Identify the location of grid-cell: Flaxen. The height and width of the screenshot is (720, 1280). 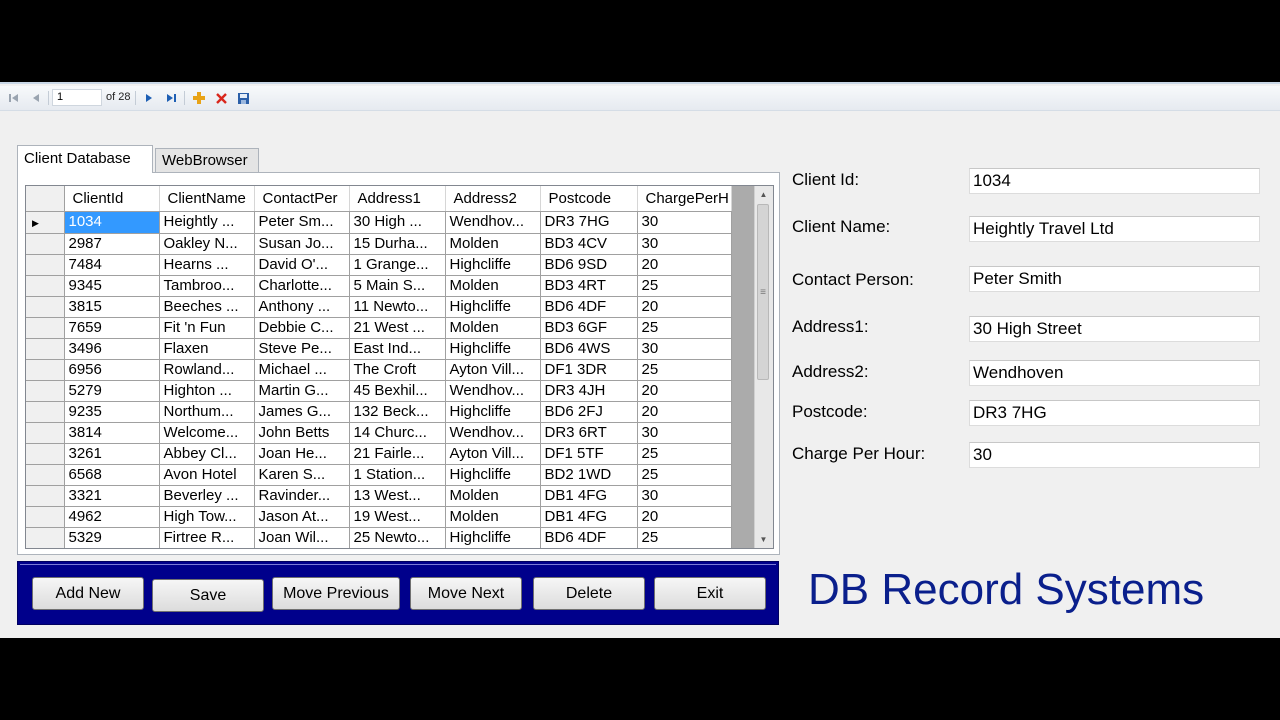
(207, 349).